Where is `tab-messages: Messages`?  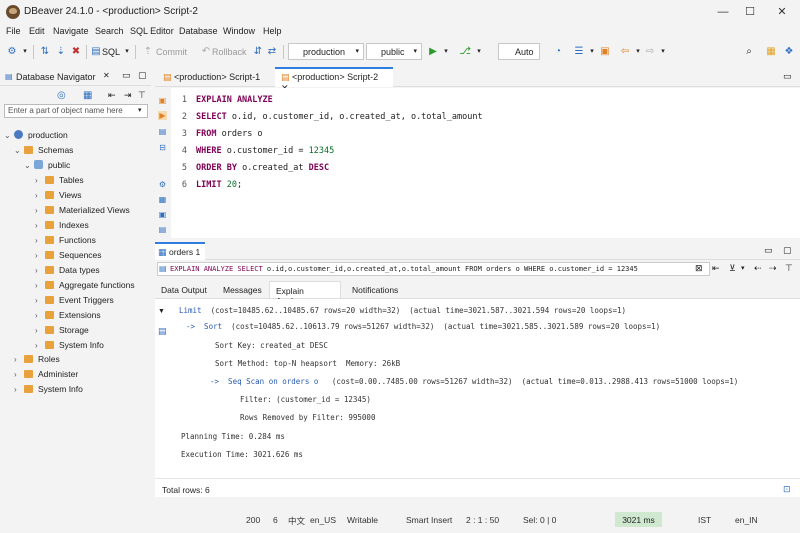 tab-messages: Messages is located at coordinates (242, 289).